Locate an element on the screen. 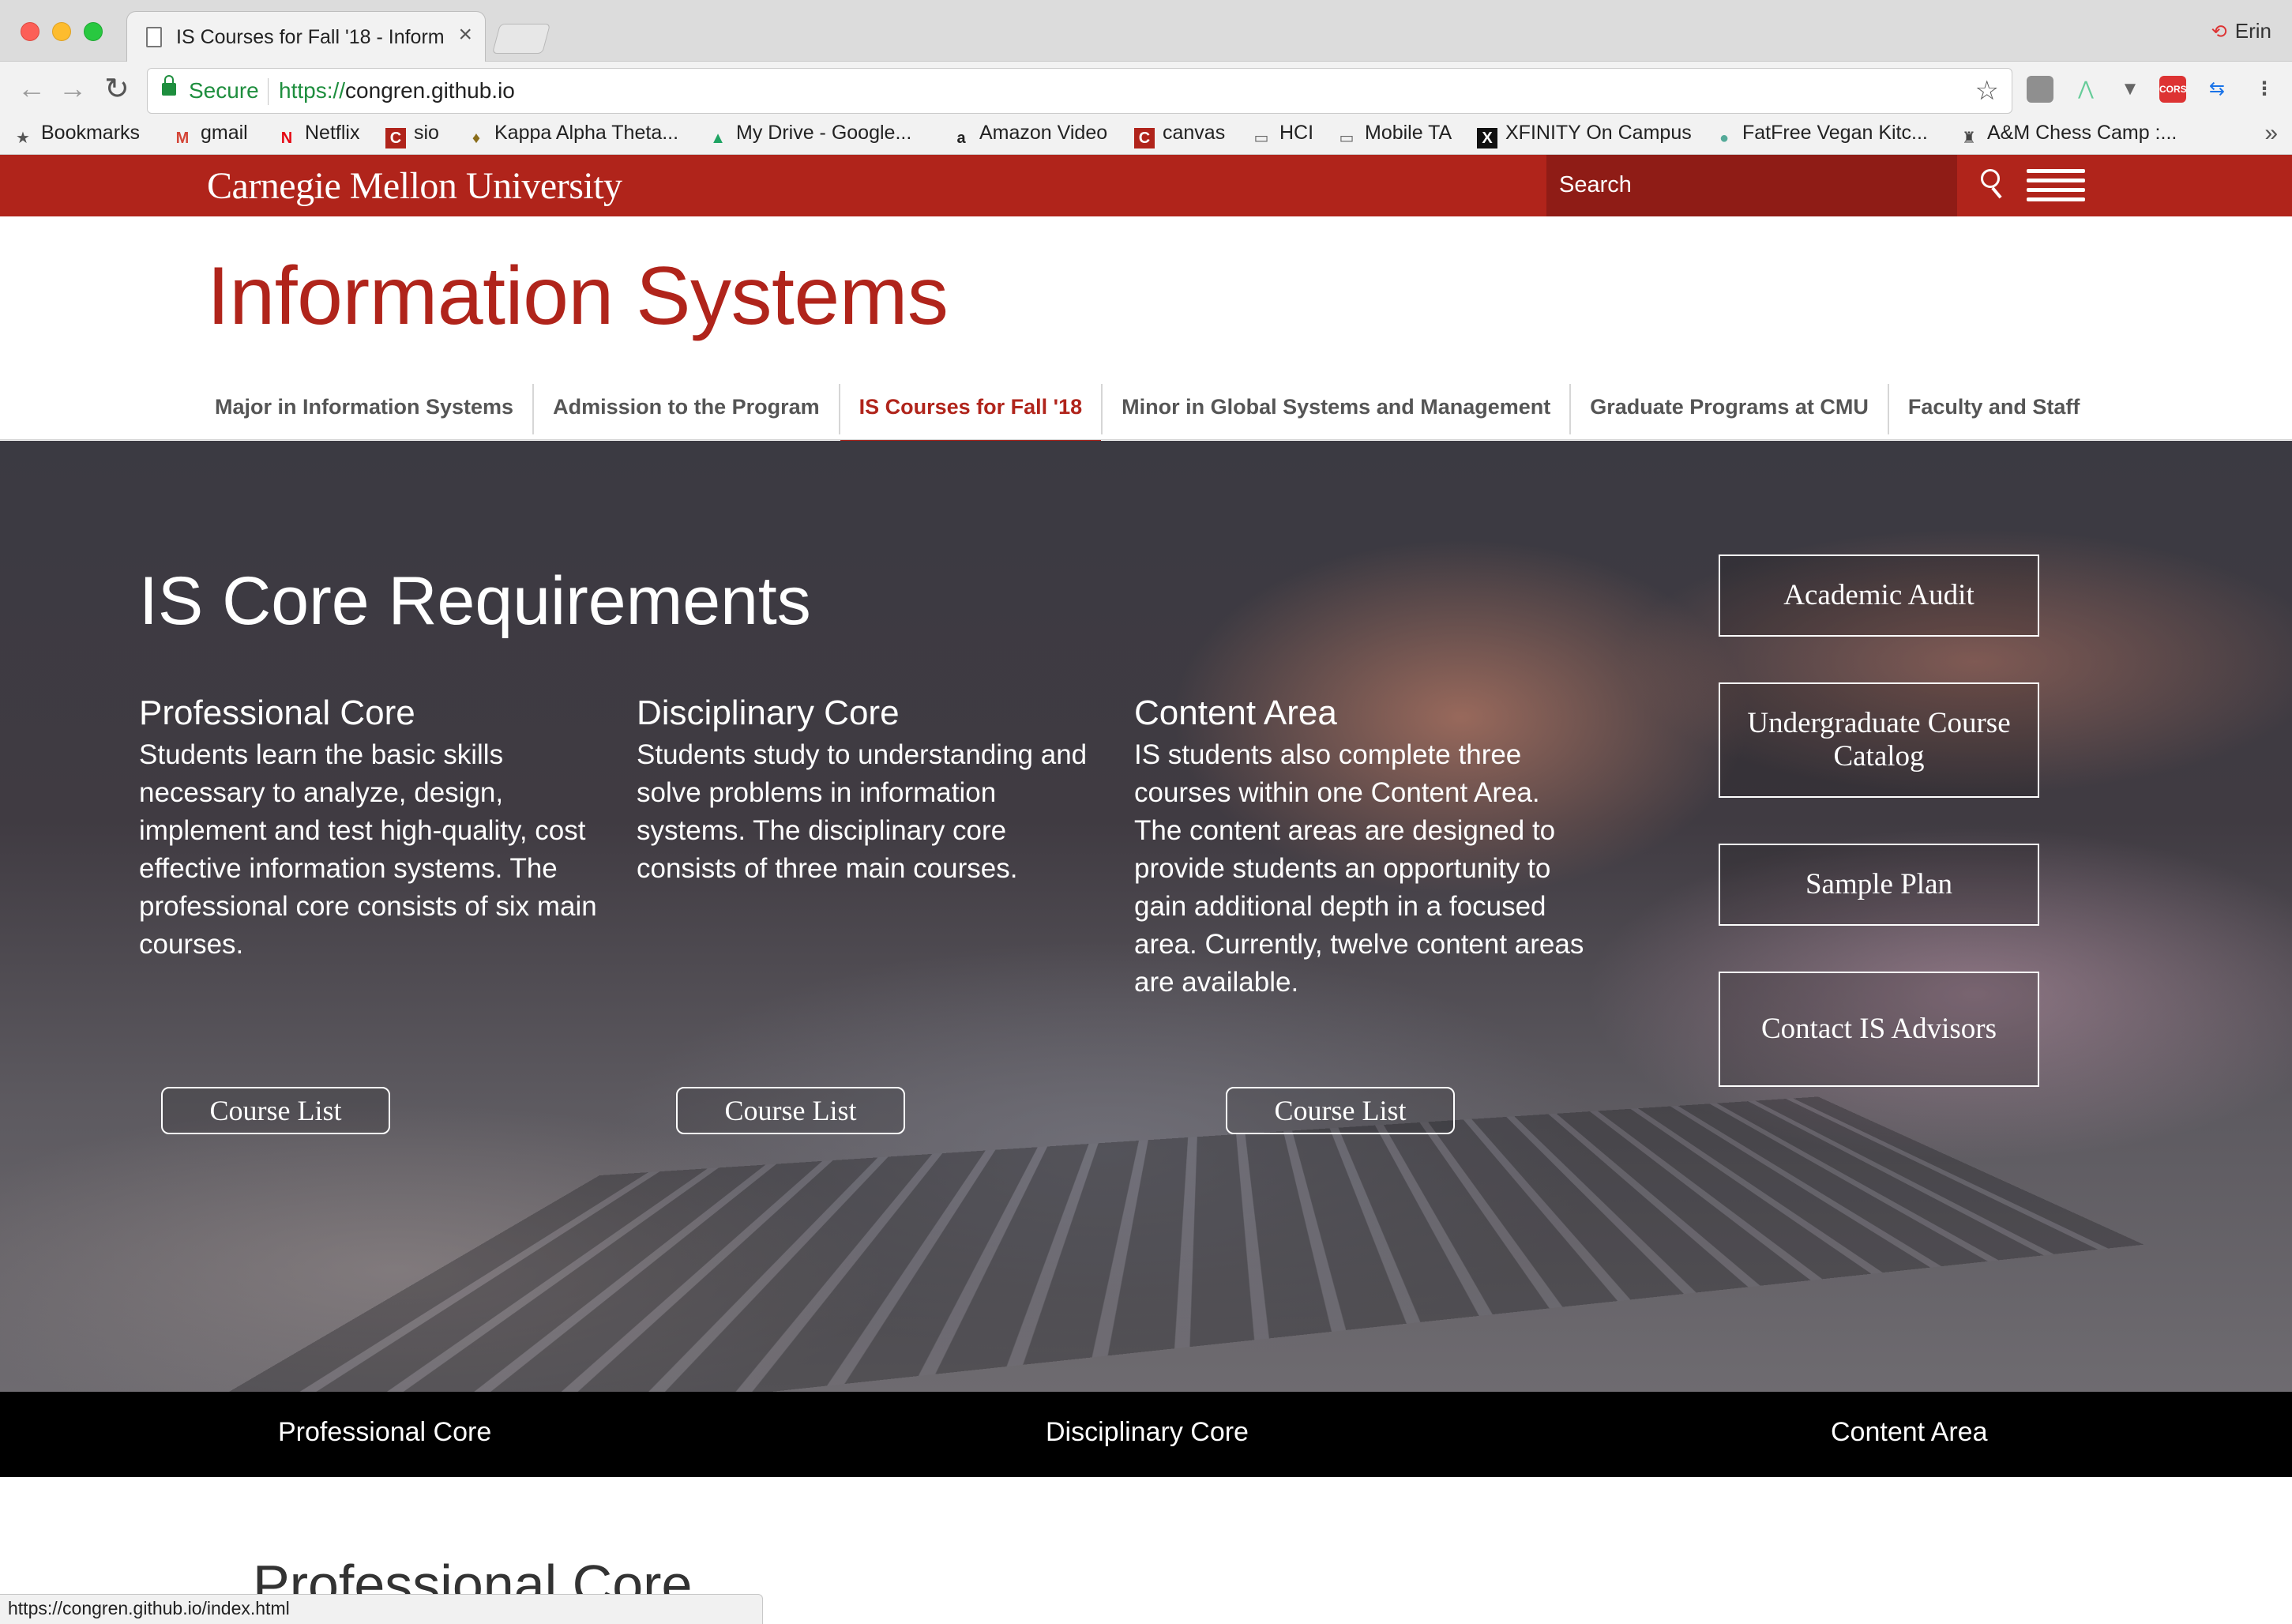 Image resolution: width=2292 pixels, height=1624 pixels. bookmark-item: X XFINITY On Campus is located at coordinates (1584, 135).